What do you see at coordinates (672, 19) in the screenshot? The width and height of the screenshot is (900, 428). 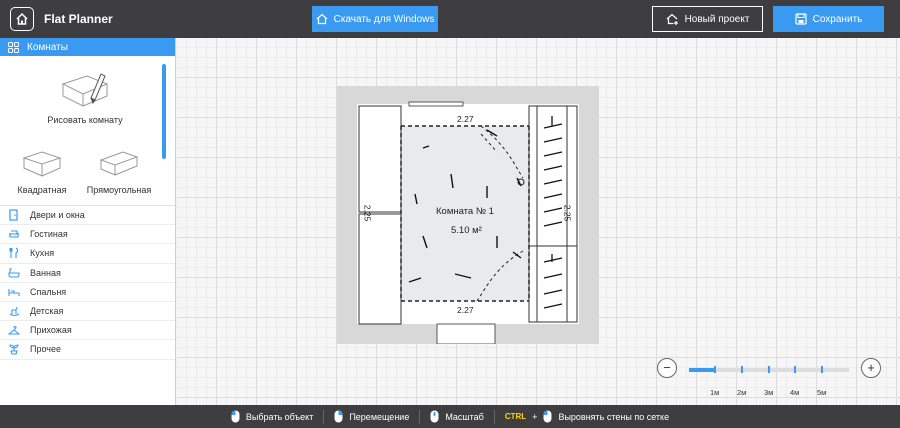 I see `house-plus-icon` at bounding box center [672, 19].